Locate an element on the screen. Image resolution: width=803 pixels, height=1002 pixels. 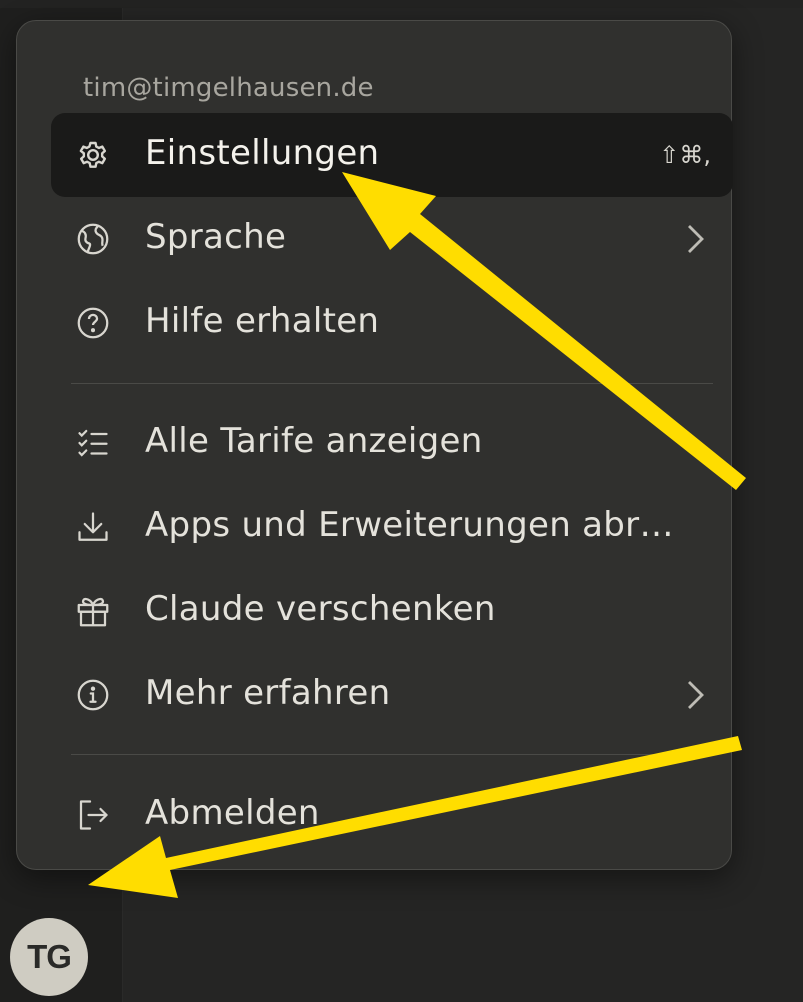
keyboard-shortcut: ⇧⌘, is located at coordinates (685, 155).